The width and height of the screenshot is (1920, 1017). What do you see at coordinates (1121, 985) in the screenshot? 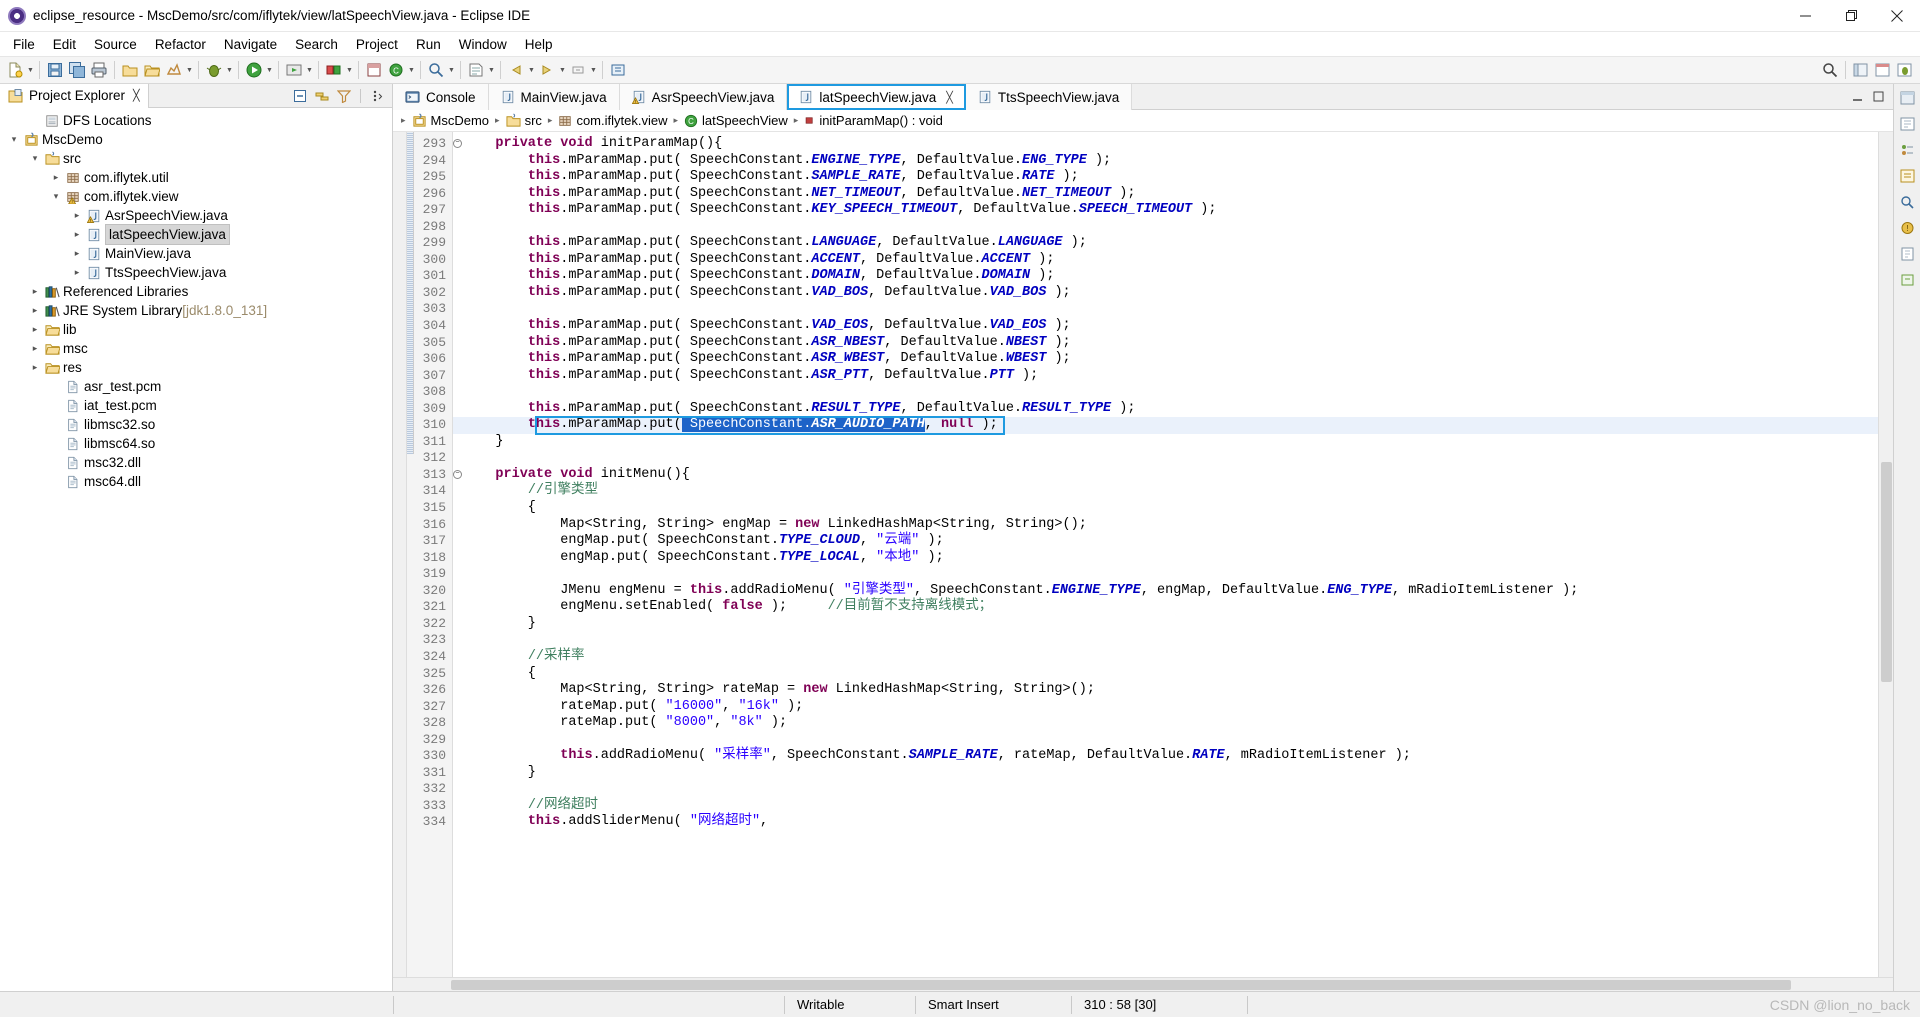
I see `scrollbar-thumb` at bounding box center [1121, 985].